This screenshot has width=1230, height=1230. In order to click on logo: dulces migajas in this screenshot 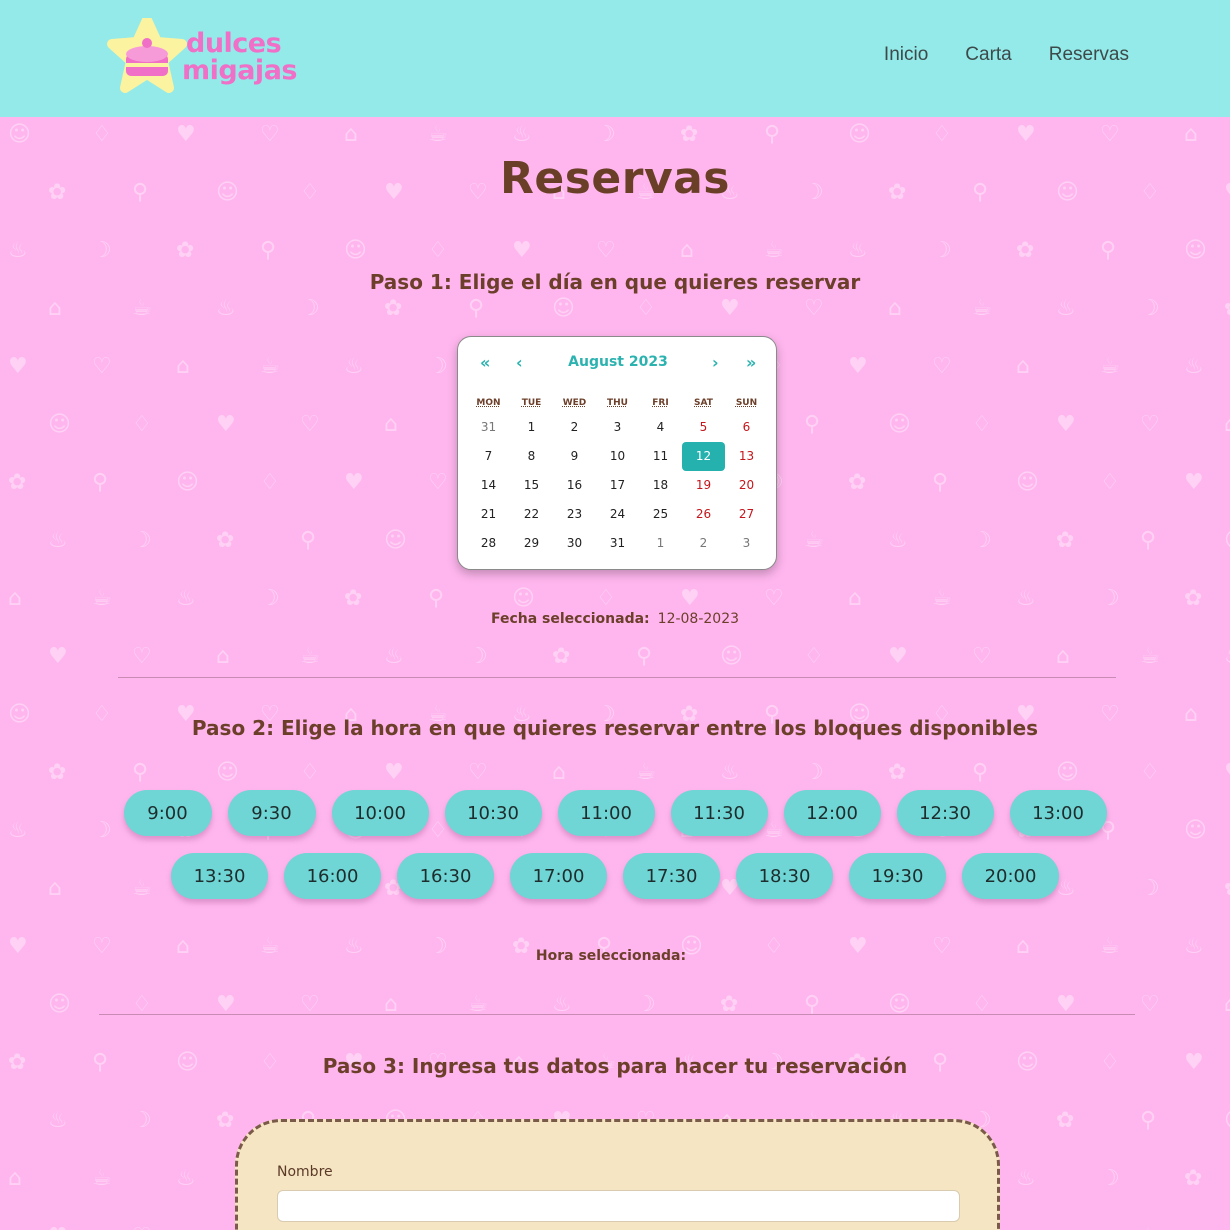, I will do `click(206, 58)`.